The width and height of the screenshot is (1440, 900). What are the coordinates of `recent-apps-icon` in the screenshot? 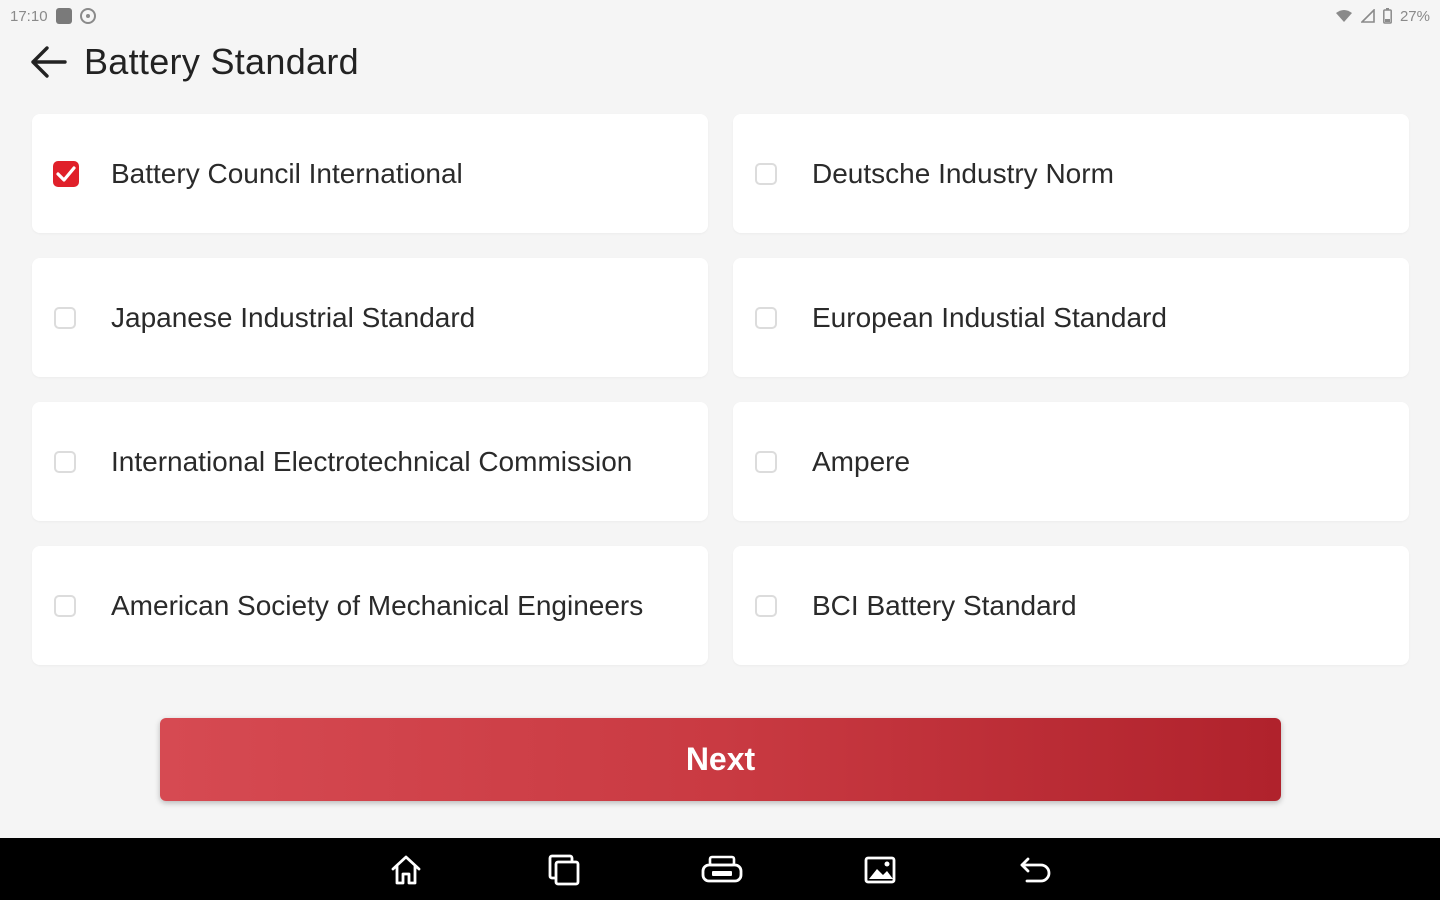 It's located at (564, 870).